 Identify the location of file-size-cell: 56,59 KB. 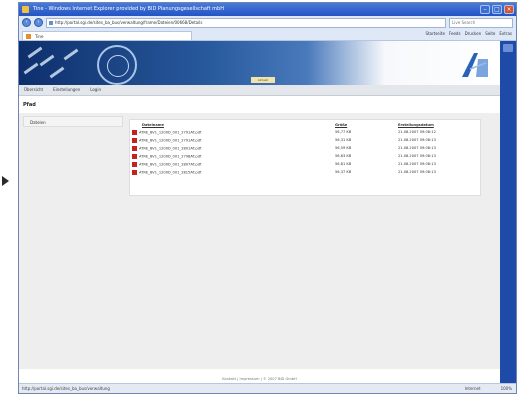
(343, 148).